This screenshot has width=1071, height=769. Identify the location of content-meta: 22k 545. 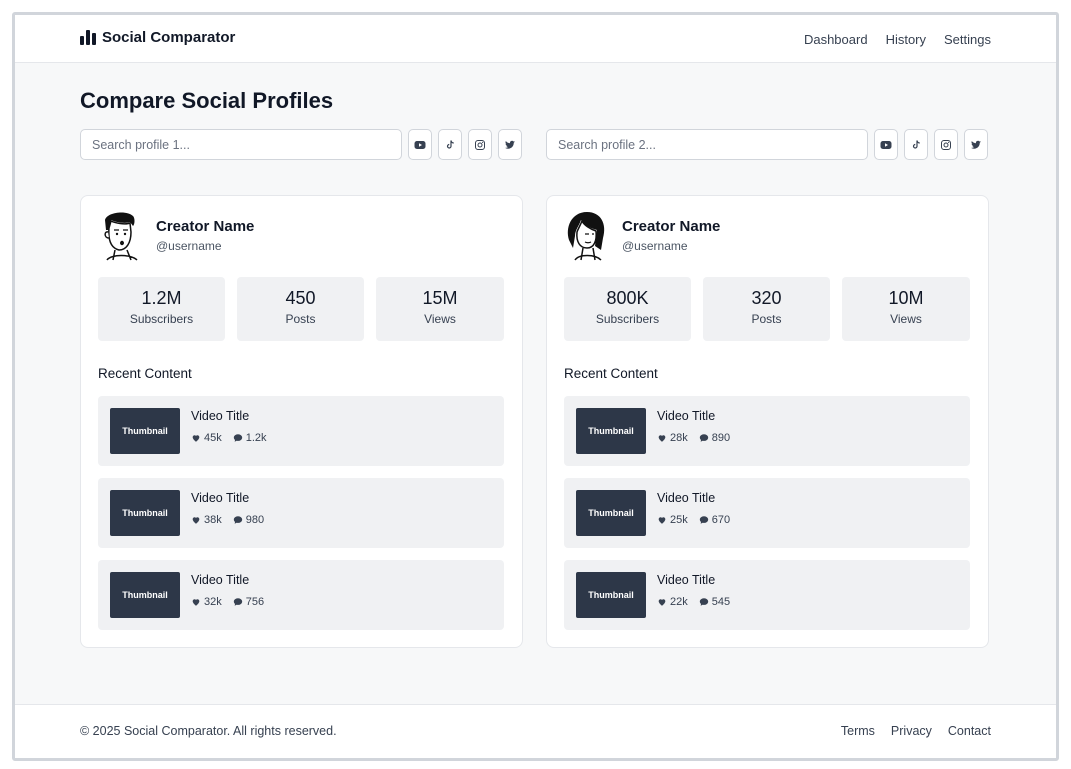
(693, 602).